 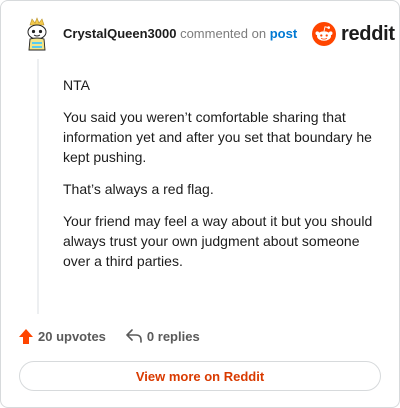 I want to click on snoo-avatar-icon, so click(x=37, y=34).